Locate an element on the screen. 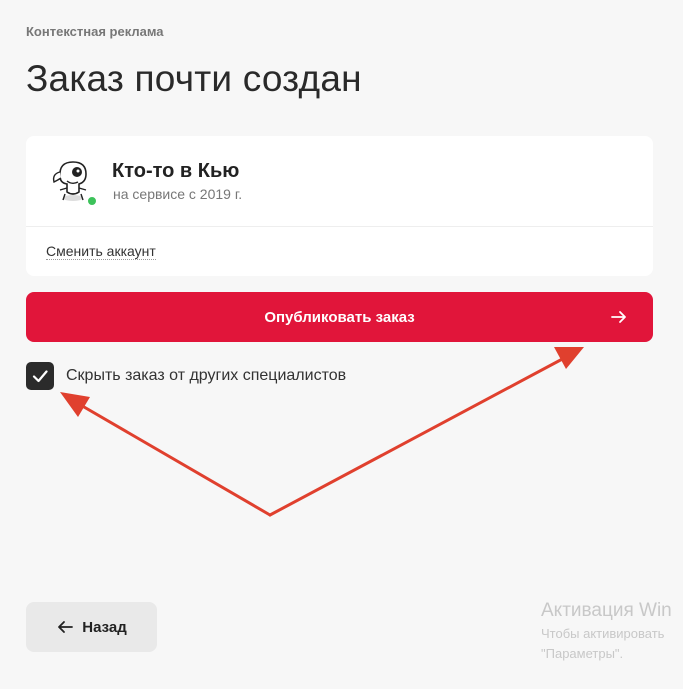 Image resolution: width=683 pixels, height=689 pixels. checkmark-icon is located at coordinates (40, 376).